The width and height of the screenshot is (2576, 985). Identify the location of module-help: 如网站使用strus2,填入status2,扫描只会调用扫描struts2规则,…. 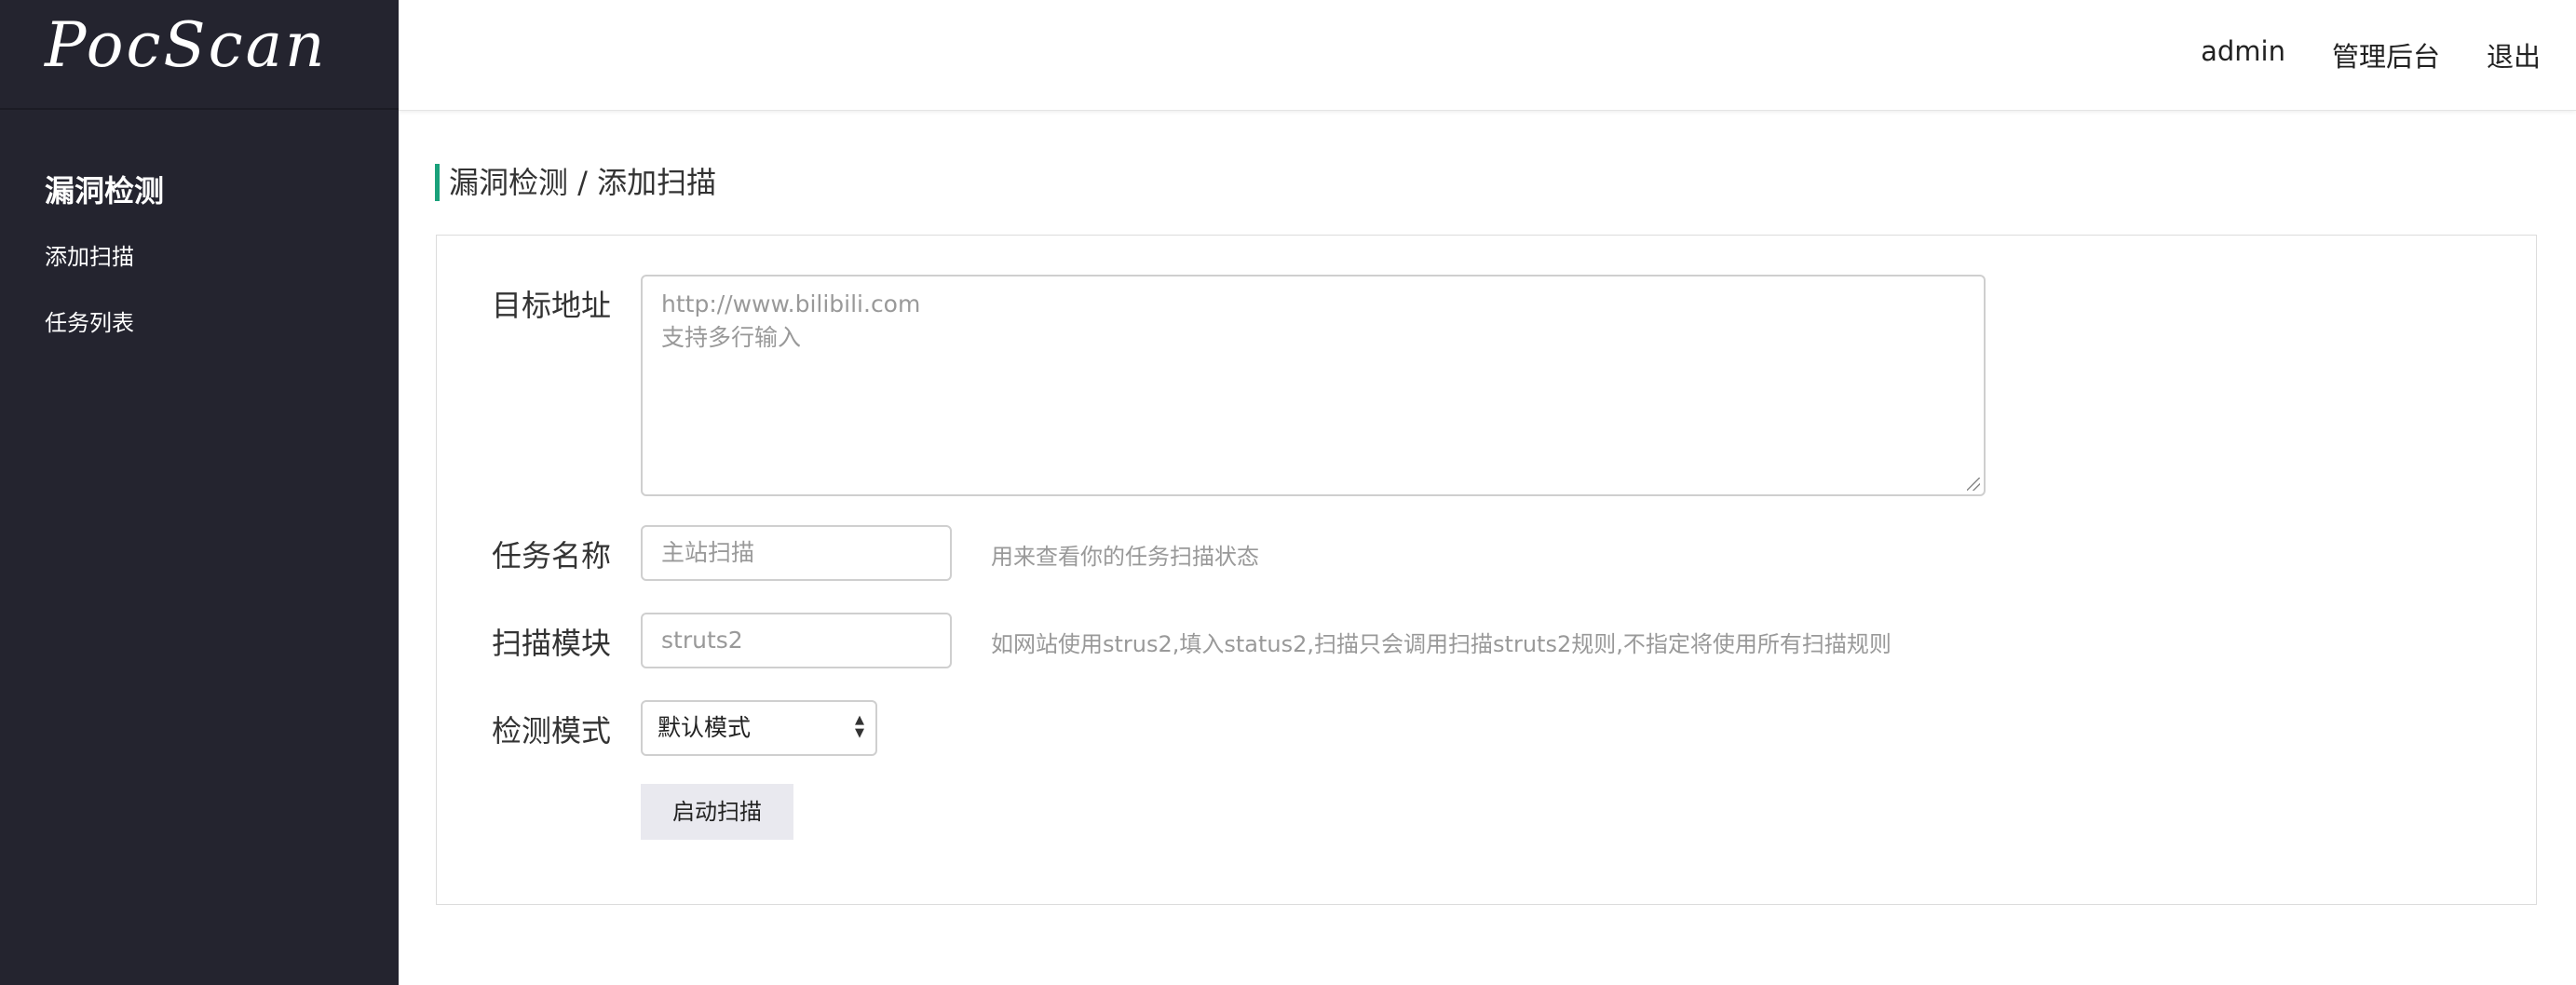
(1441, 644).